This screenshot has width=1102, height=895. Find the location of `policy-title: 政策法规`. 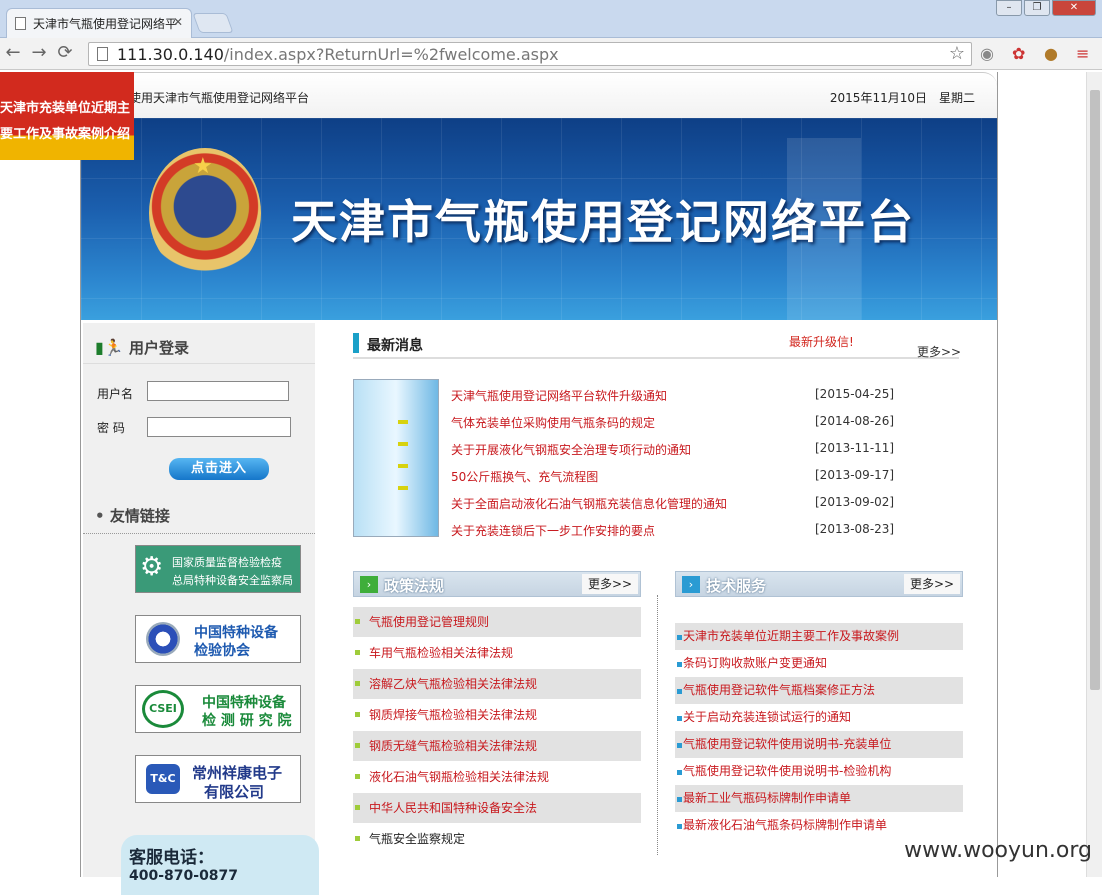

policy-title: 政策法规 is located at coordinates (414, 585).